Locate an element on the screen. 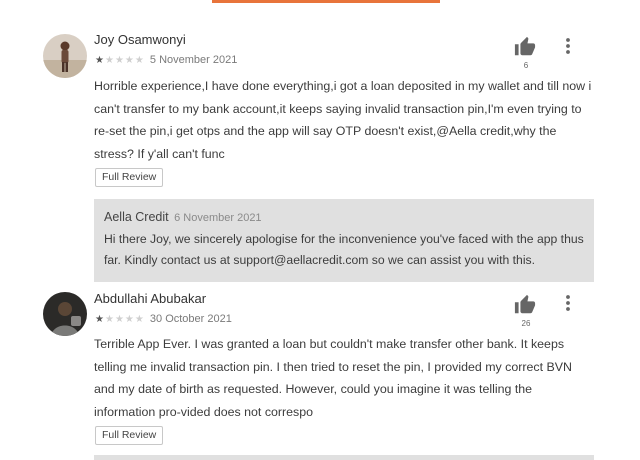 This screenshot has width=640, height=460. reply-header: Aella Credit 6 November 2021 is located at coordinates (183, 217).